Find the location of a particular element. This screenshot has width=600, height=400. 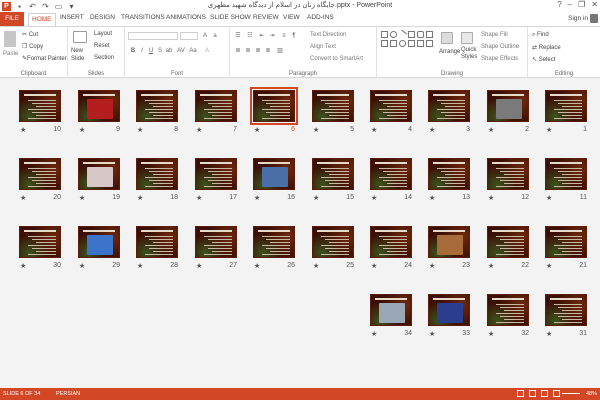

shape-fill-button: Shape Fill is located at coordinates (494, 35).